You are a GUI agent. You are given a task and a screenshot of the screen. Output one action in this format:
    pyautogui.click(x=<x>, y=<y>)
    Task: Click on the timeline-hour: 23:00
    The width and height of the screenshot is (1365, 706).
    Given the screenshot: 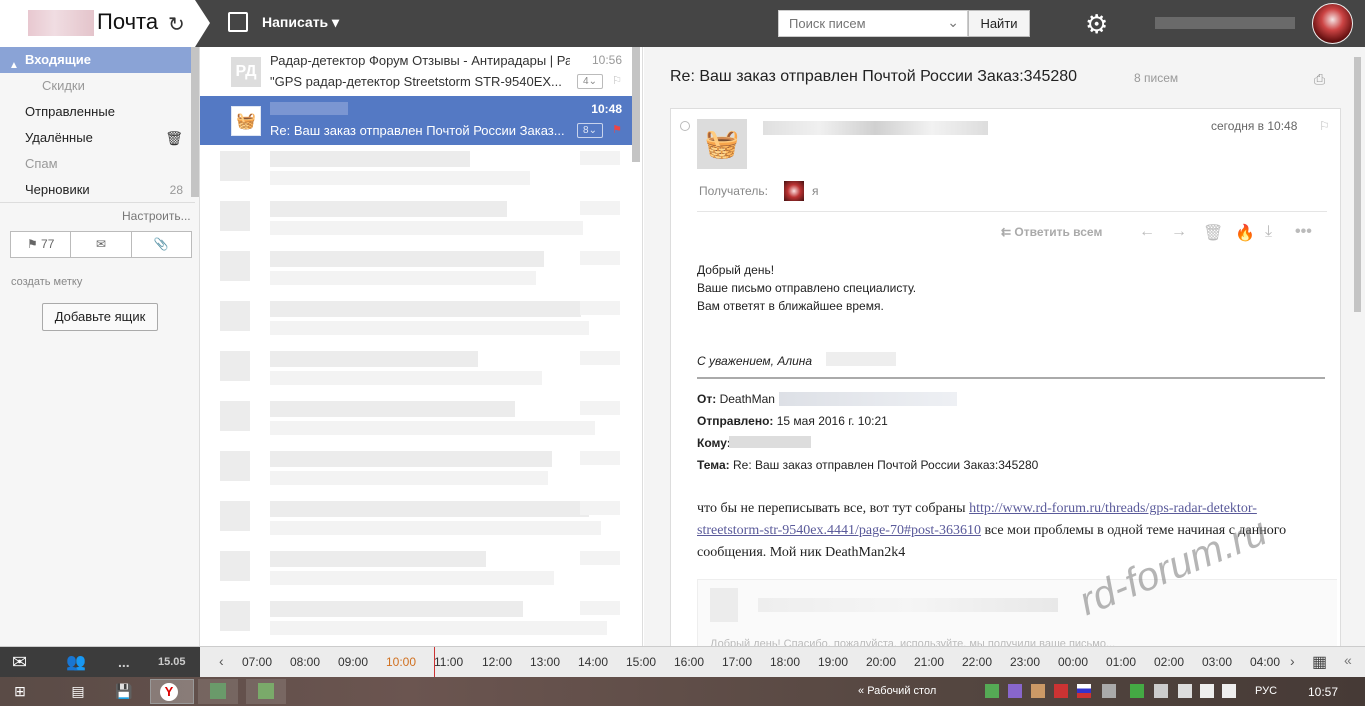 What is the action you would take?
    pyautogui.click(x=1025, y=662)
    